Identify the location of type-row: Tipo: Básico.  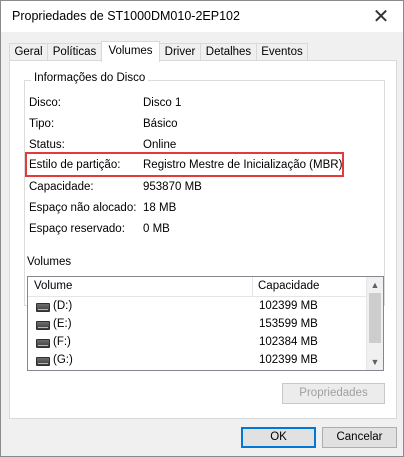
(103, 124).